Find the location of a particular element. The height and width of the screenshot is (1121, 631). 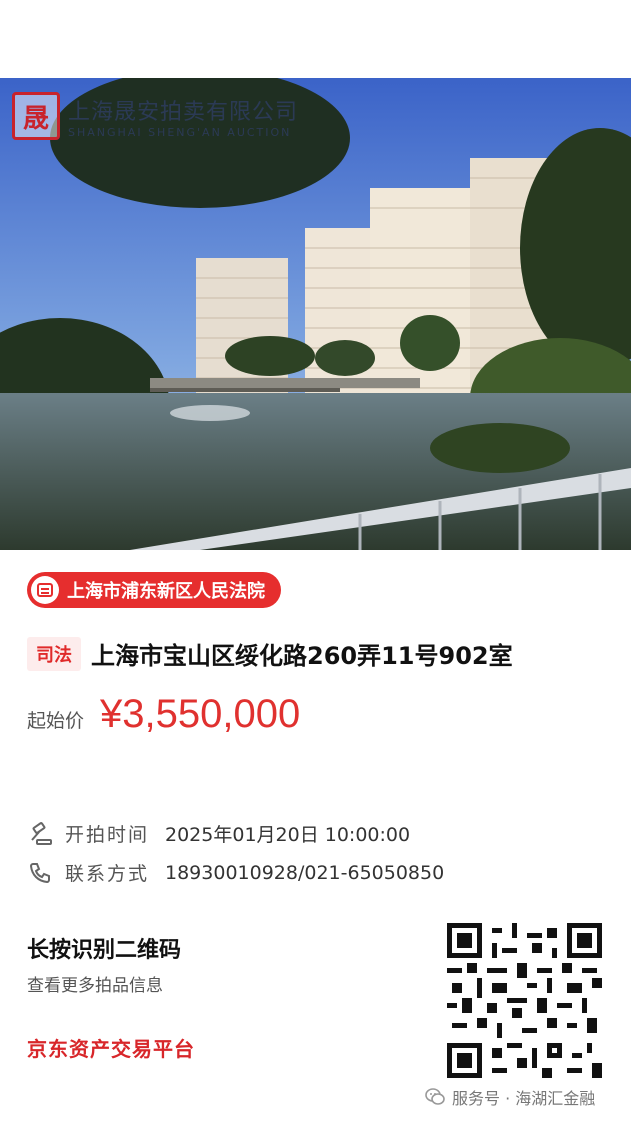

contact-row: 联系方式 18930010928/021-65050850 is located at coordinates (235, 872).